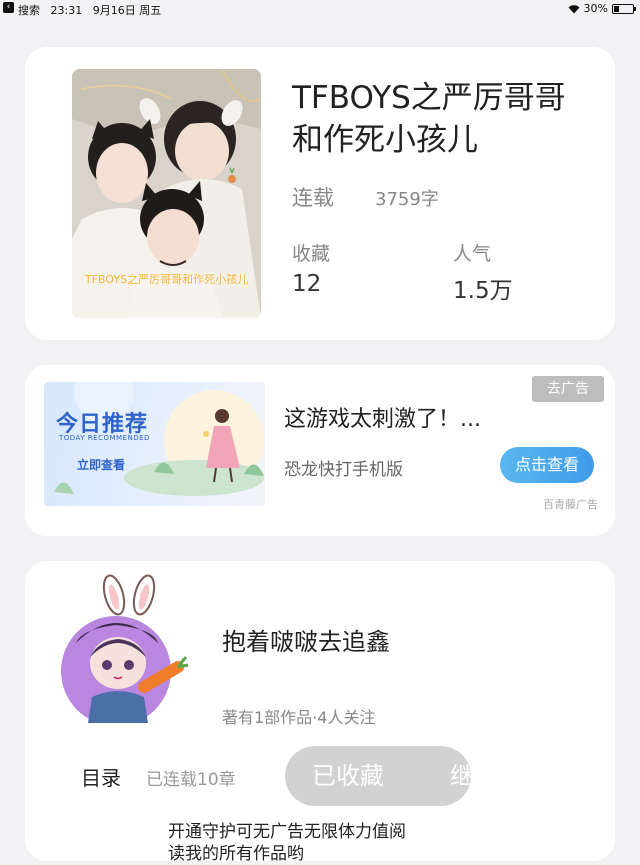 The width and height of the screenshot is (640, 865). I want to click on status-date: 9月16日 周五, so click(127, 10).